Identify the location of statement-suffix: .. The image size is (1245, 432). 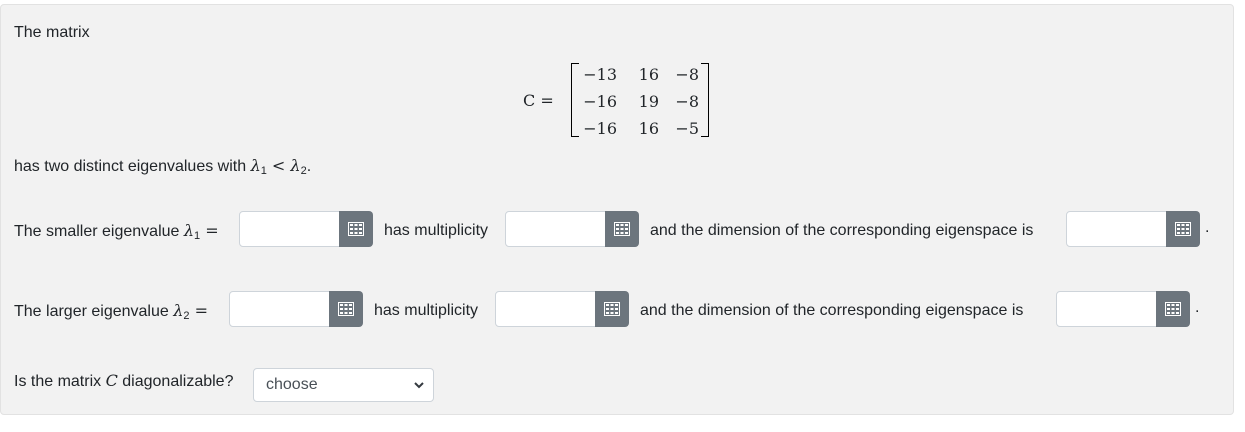
(309, 166).